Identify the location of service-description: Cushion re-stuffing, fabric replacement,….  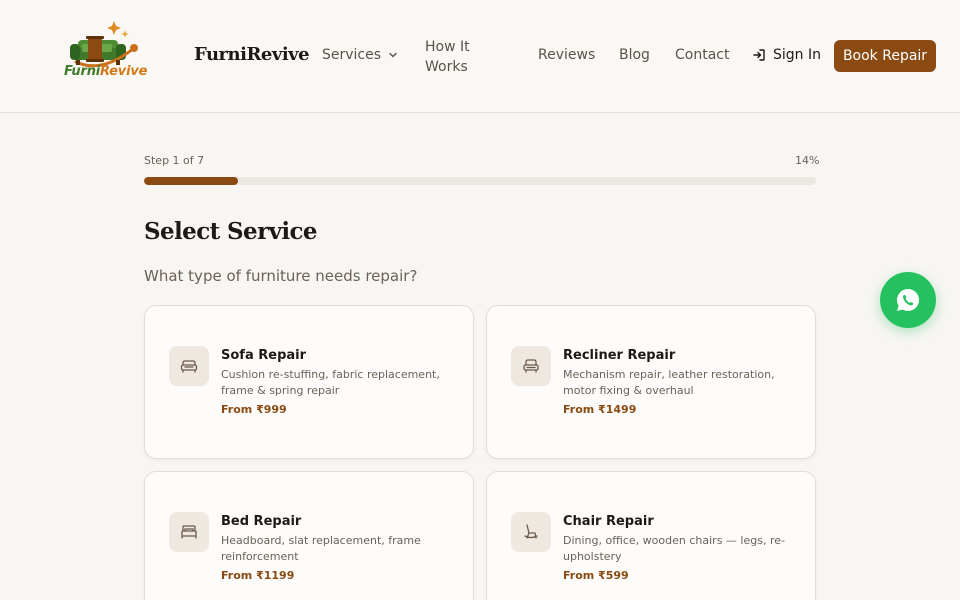
(330, 382).